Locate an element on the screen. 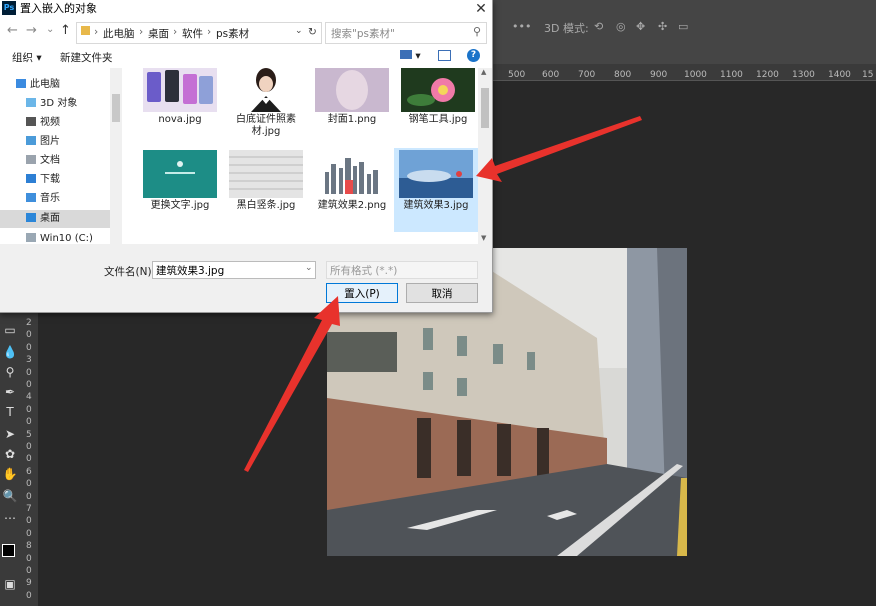 Image resolution: width=876 pixels, height=606 pixels. address-bar: › 此电脑 › 桌面 › 软件 › ps素材 ⌄ ↻ is located at coordinates (199, 33).